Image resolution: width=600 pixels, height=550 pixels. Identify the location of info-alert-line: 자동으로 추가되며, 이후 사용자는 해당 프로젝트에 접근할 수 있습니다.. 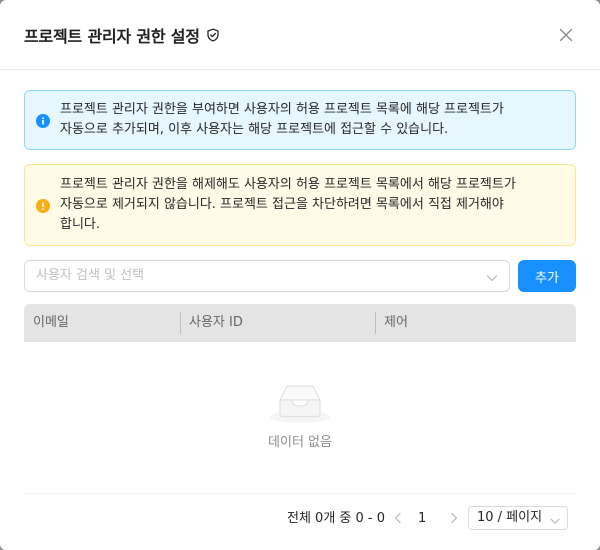
(254, 129).